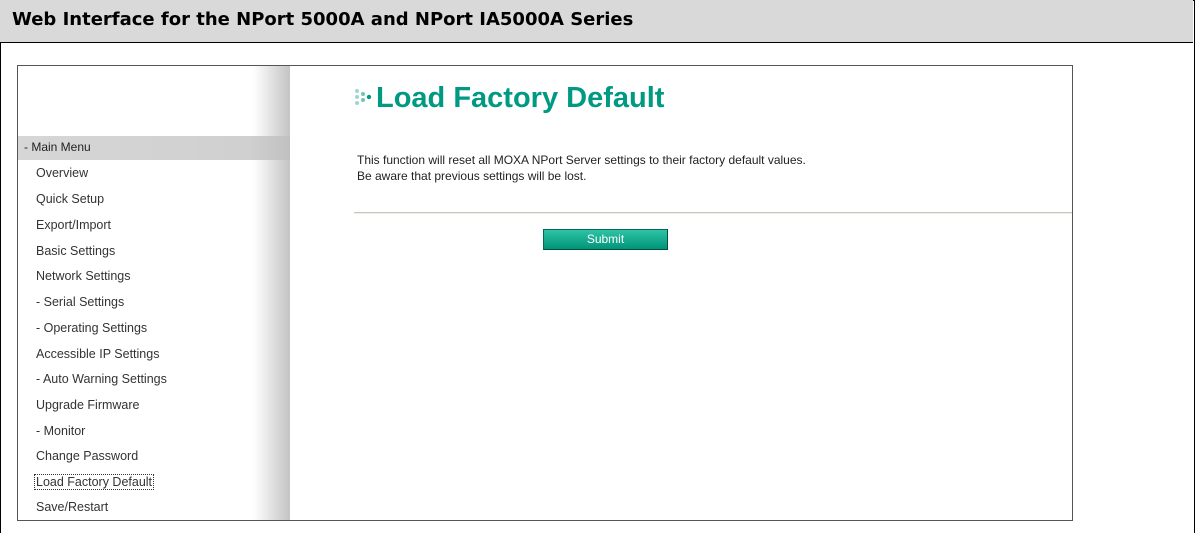  Describe the element at coordinates (83, 276) in the screenshot. I see `sidebar-item-network-settings: Network Settings` at that location.